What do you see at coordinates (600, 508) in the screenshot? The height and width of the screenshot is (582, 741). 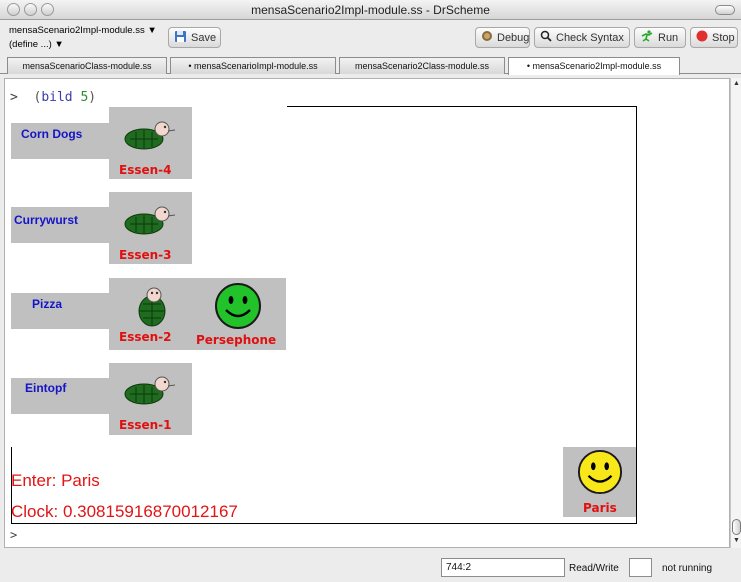 I see `paris-label: Paris` at bounding box center [600, 508].